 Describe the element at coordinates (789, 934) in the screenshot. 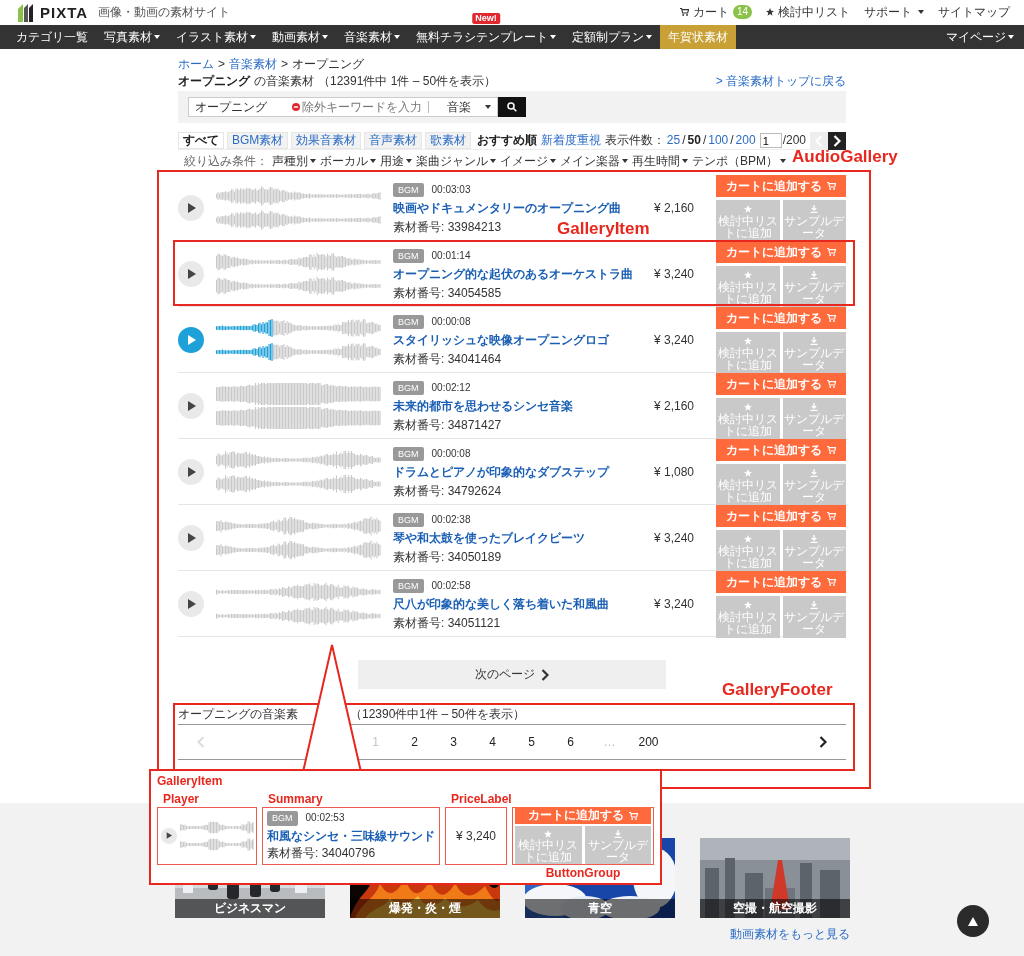

I see `more-link: 動画素材をもっと見る` at that location.